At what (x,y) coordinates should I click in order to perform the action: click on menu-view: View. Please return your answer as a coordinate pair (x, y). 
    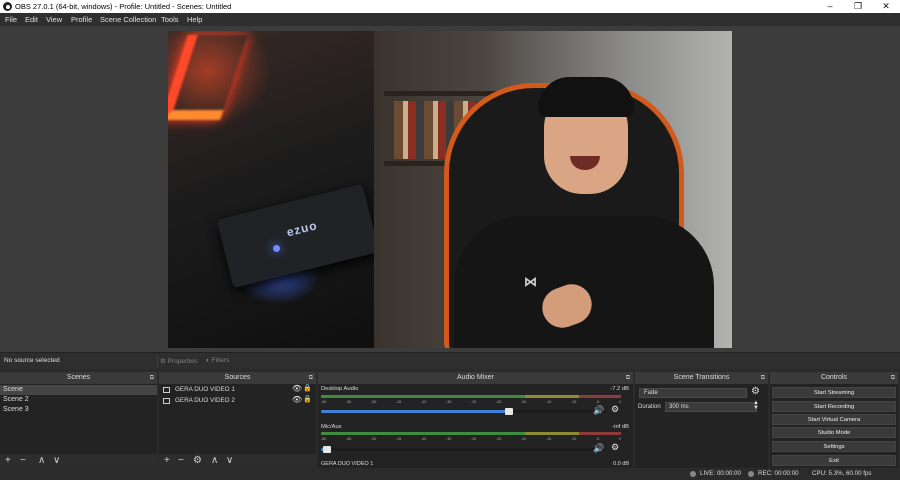
    Looking at the image, I should click on (54, 19).